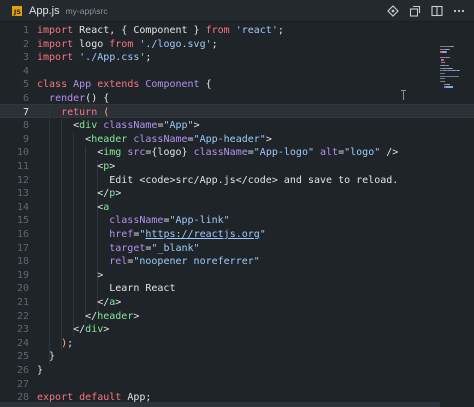  What do you see at coordinates (237, 221) in the screenshot?
I see `code-line: 15 className="App-link"` at bounding box center [237, 221].